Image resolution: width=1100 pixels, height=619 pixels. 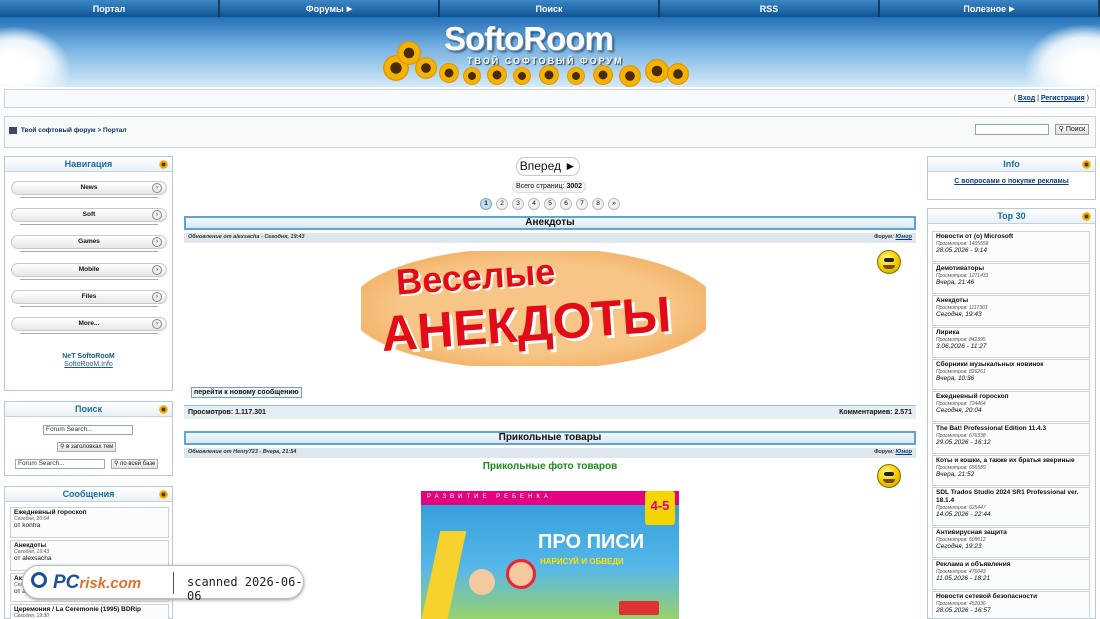 I want to click on message-title: Церемония / La Ceremonie (1995) BDRip, so click(x=89, y=609).